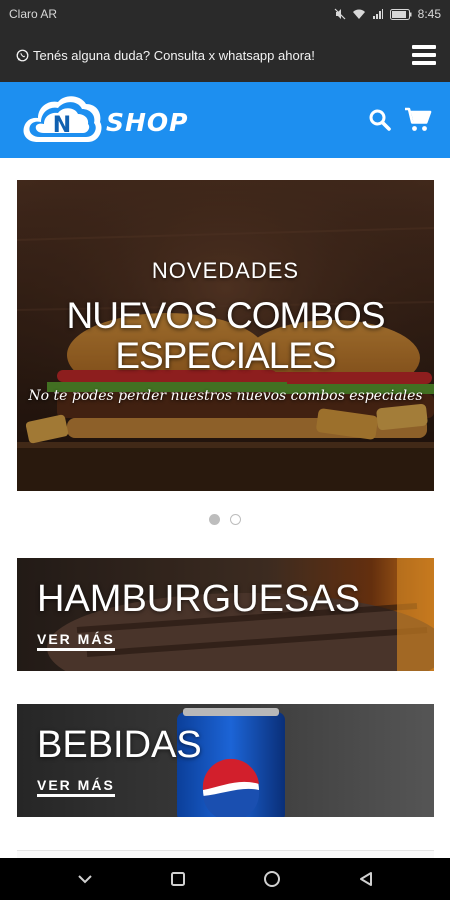  What do you see at coordinates (400, 14) in the screenshot?
I see `battery-icon` at bounding box center [400, 14].